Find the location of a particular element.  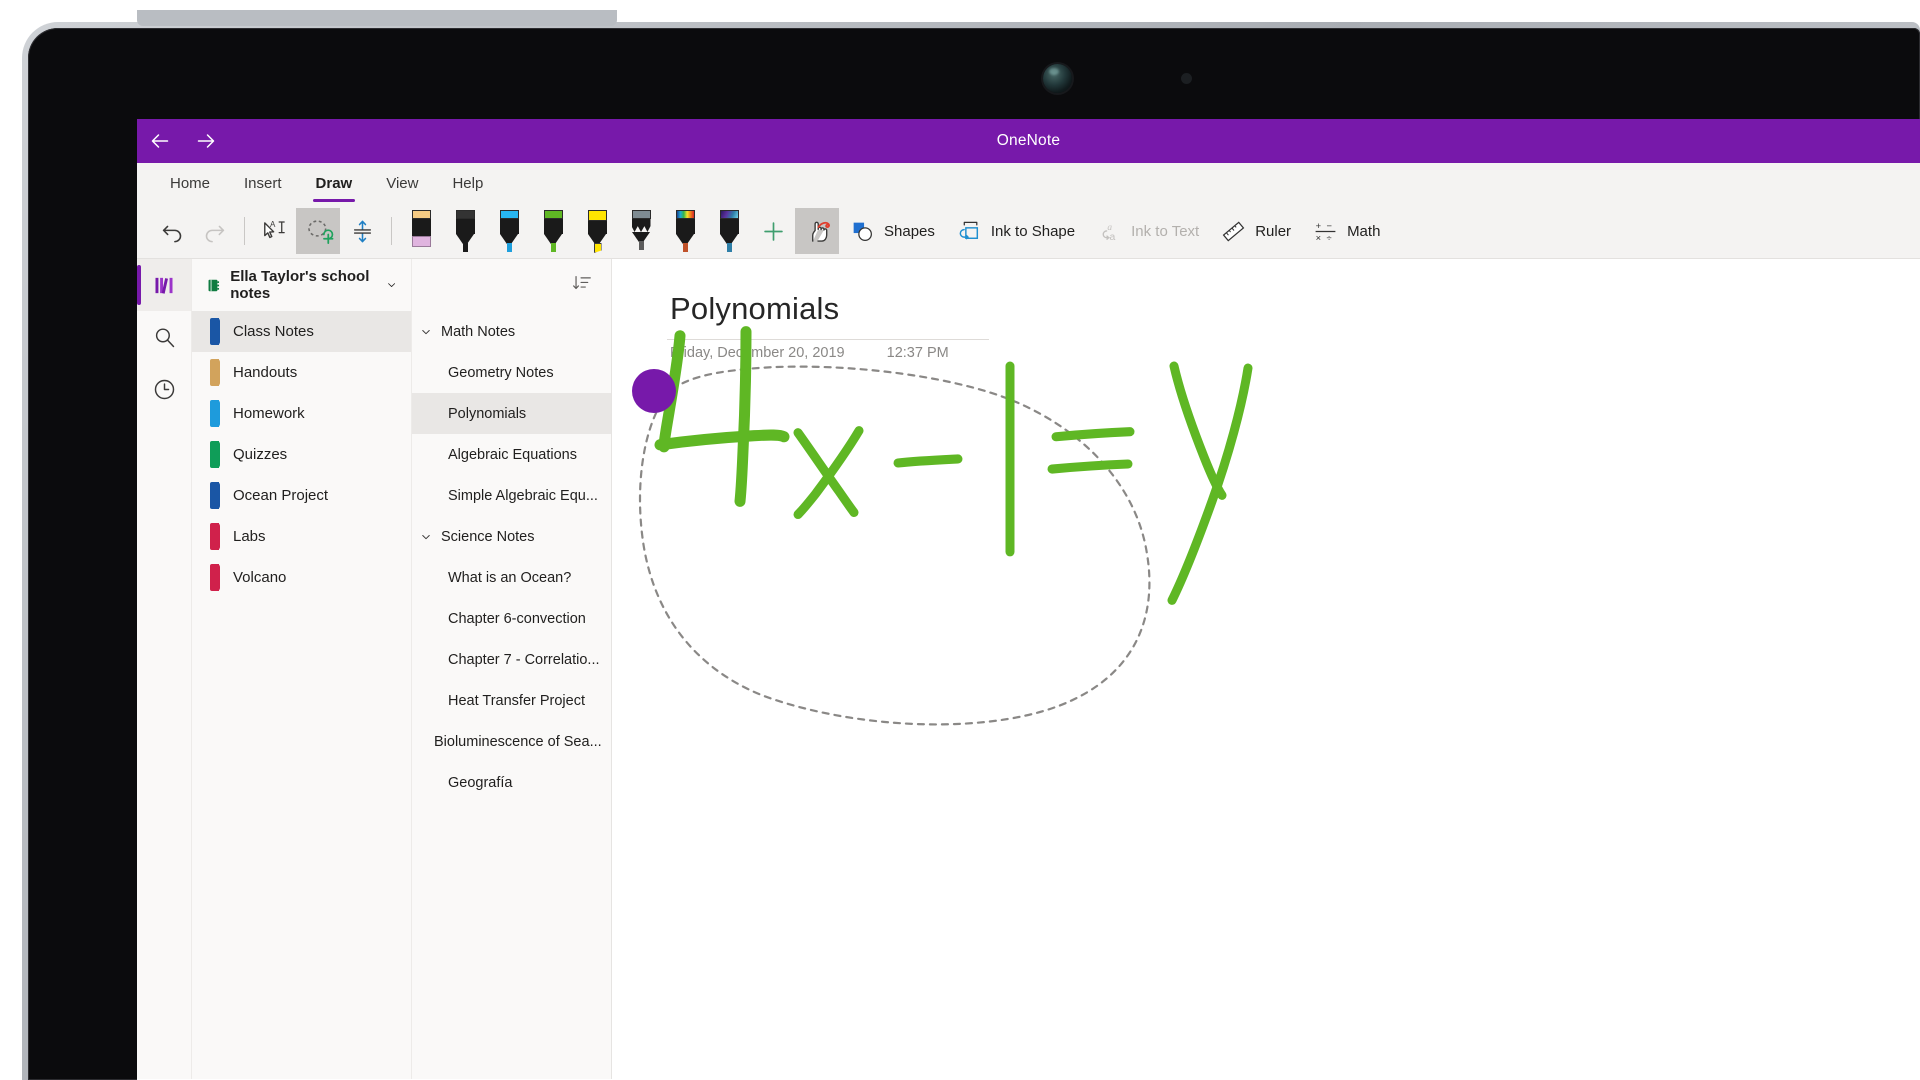

rail-item-notebooks is located at coordinates (164, 285).